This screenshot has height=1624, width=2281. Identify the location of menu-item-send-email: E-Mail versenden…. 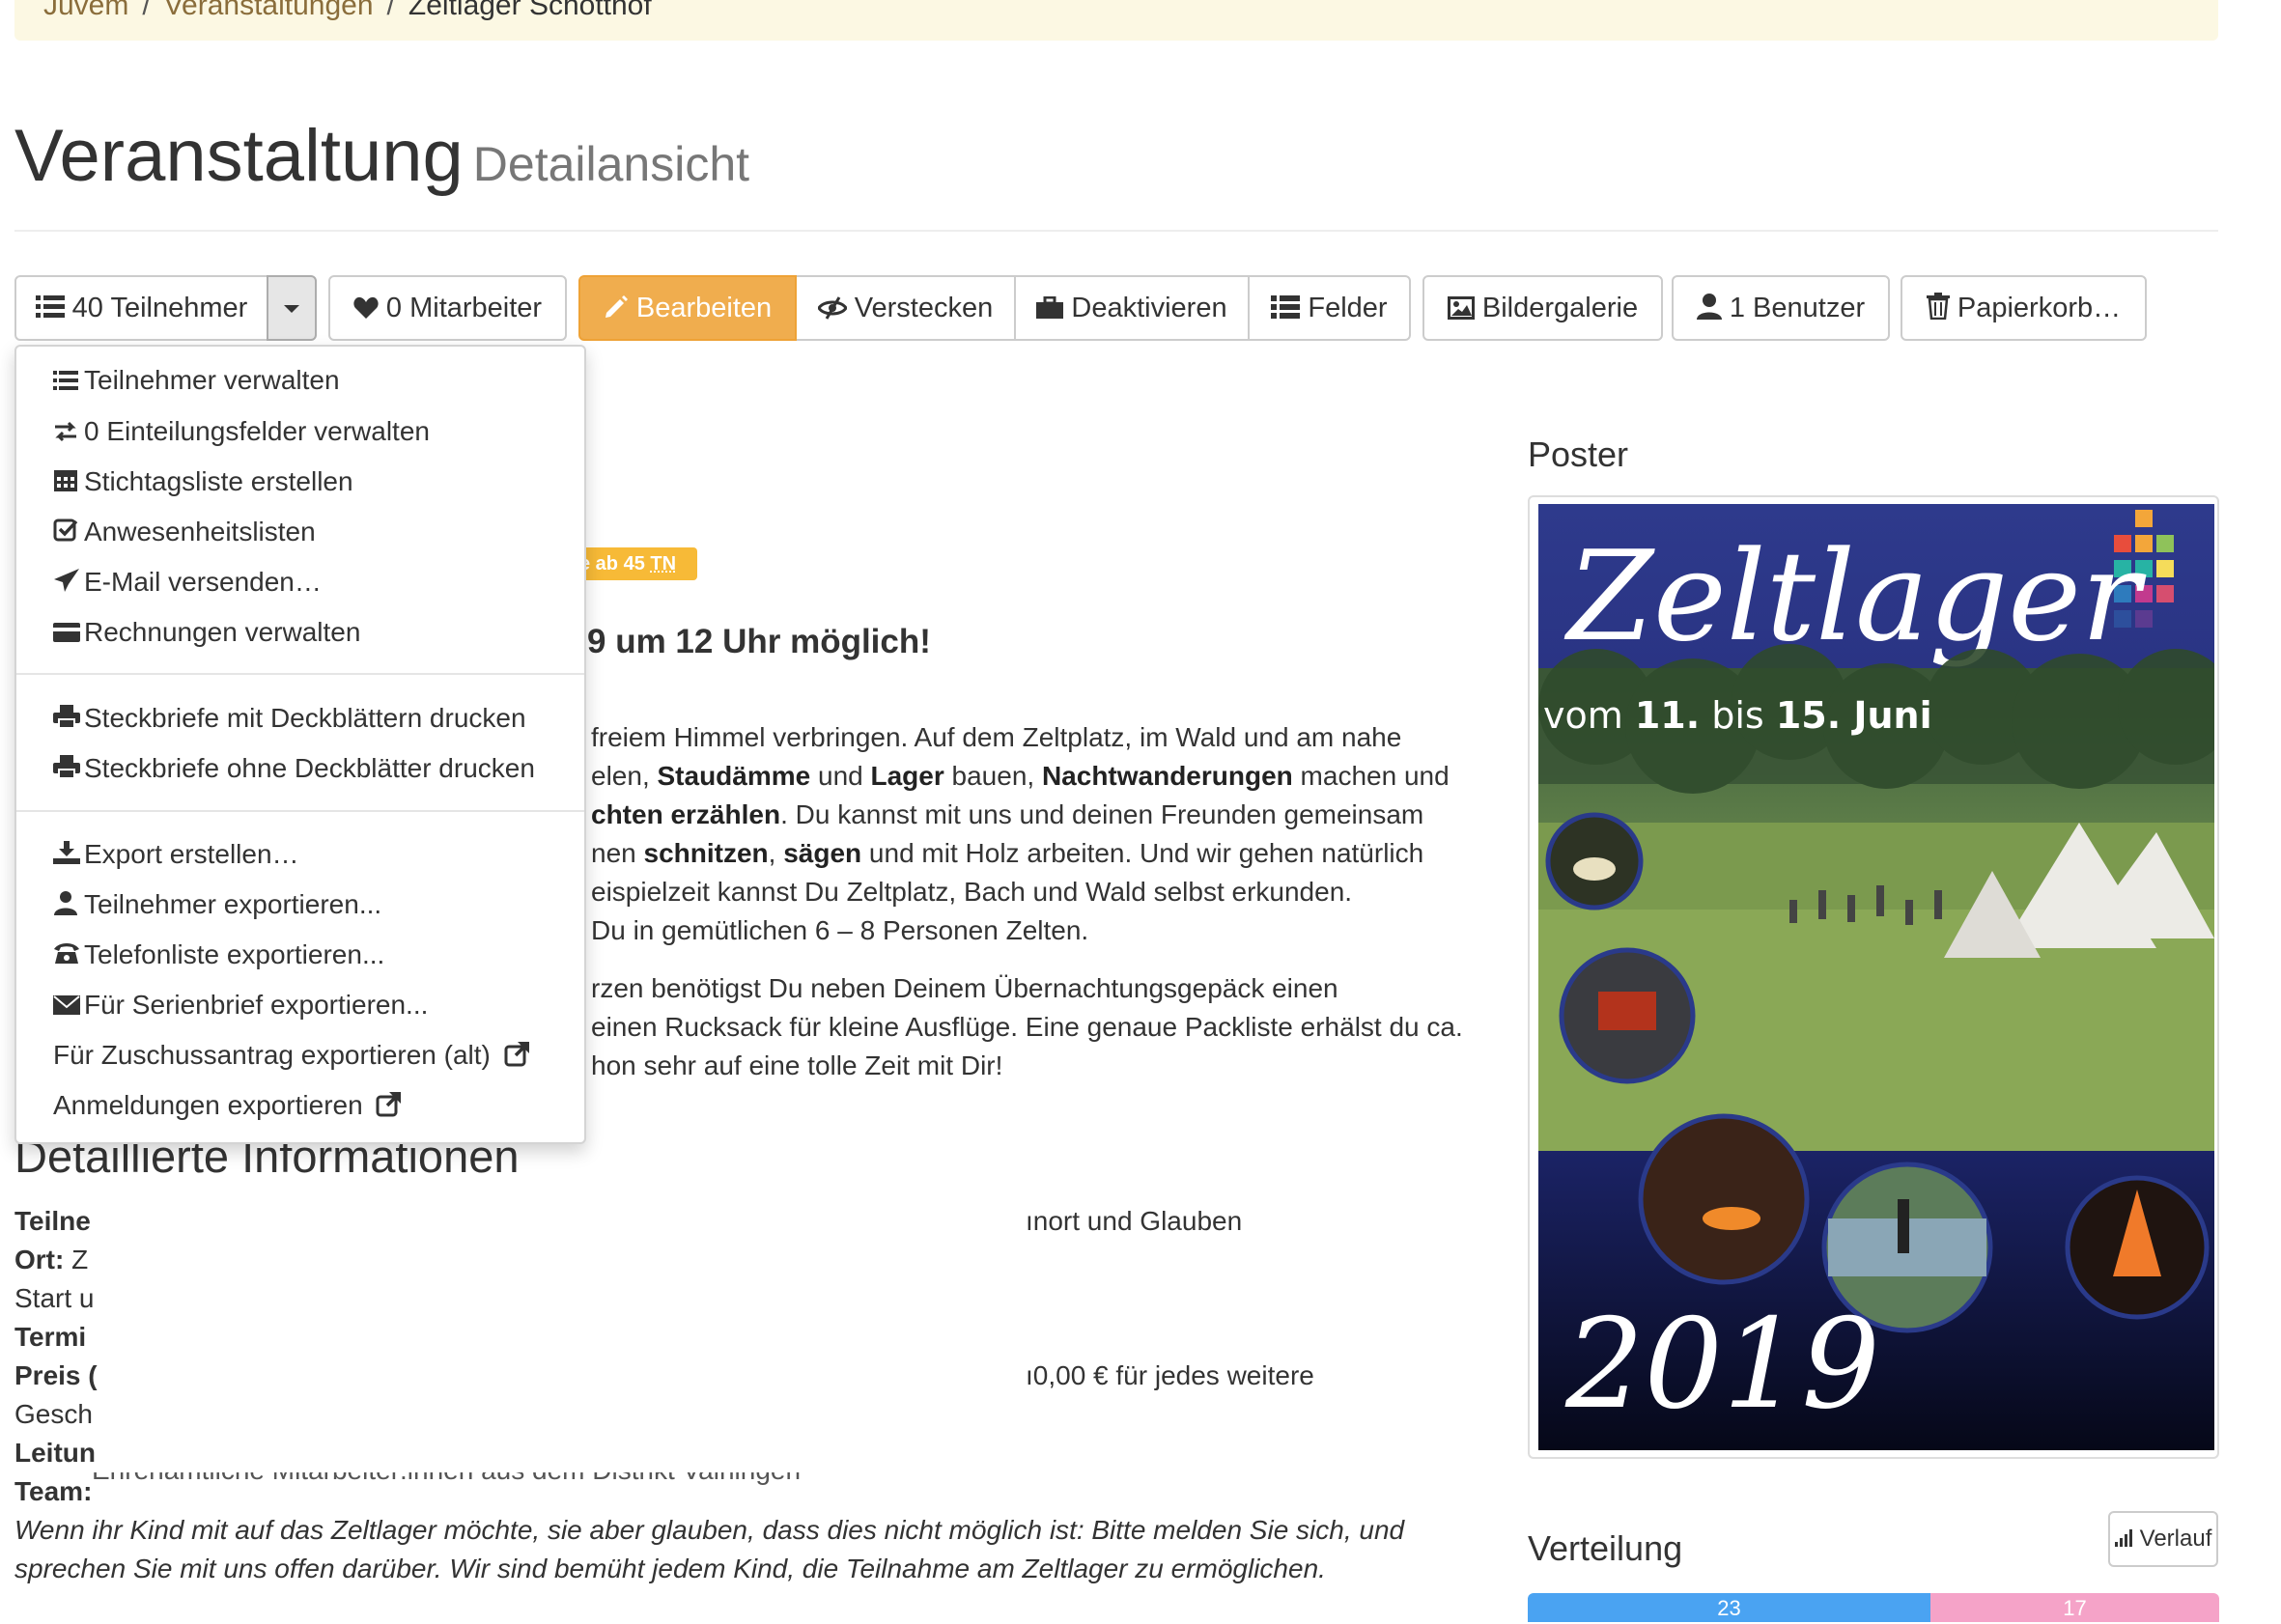
(187, 583).